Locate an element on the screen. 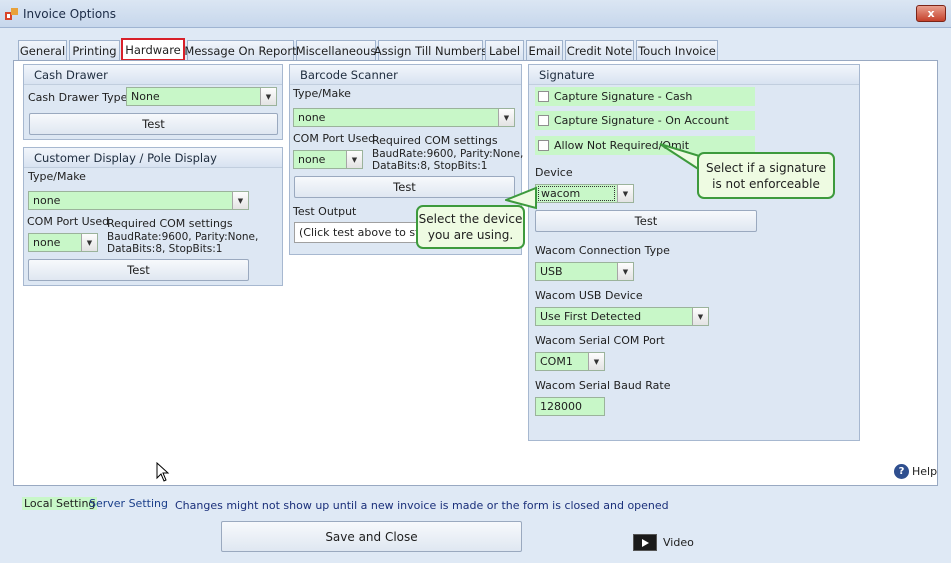 Image resolution: width=951 pixels, height=563 pixels. barcode-type-value: none is located at coordinates (312, 117).